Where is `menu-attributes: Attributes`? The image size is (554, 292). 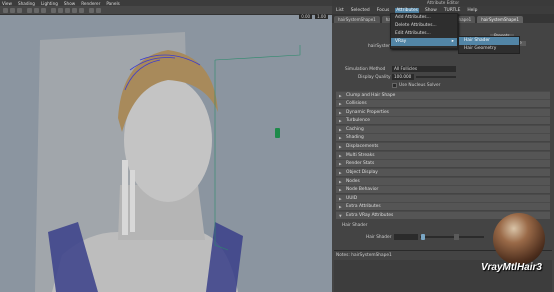
menu-attributes: Attributes is located at coordinates (407, 10).